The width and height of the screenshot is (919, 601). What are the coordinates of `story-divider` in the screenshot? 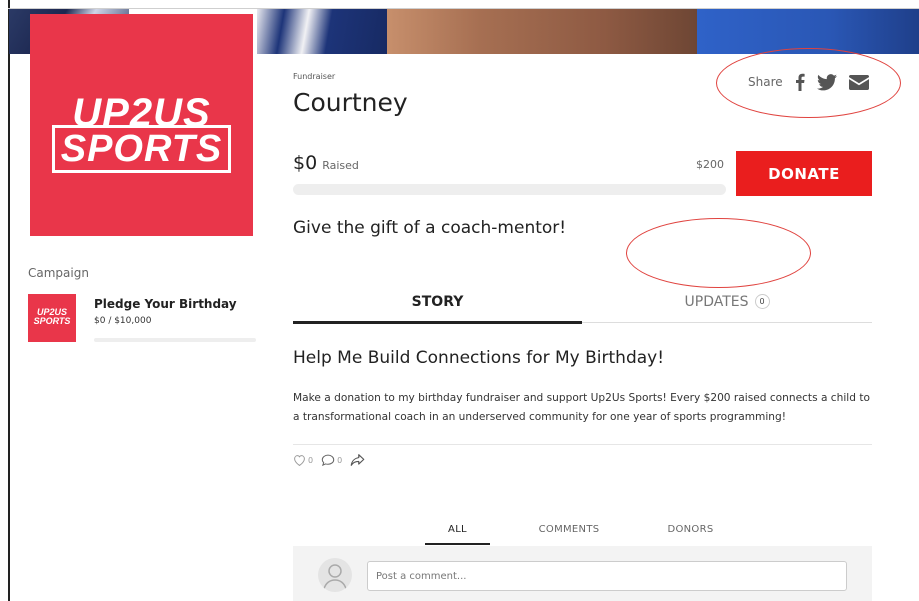 It's located at (582, 444).